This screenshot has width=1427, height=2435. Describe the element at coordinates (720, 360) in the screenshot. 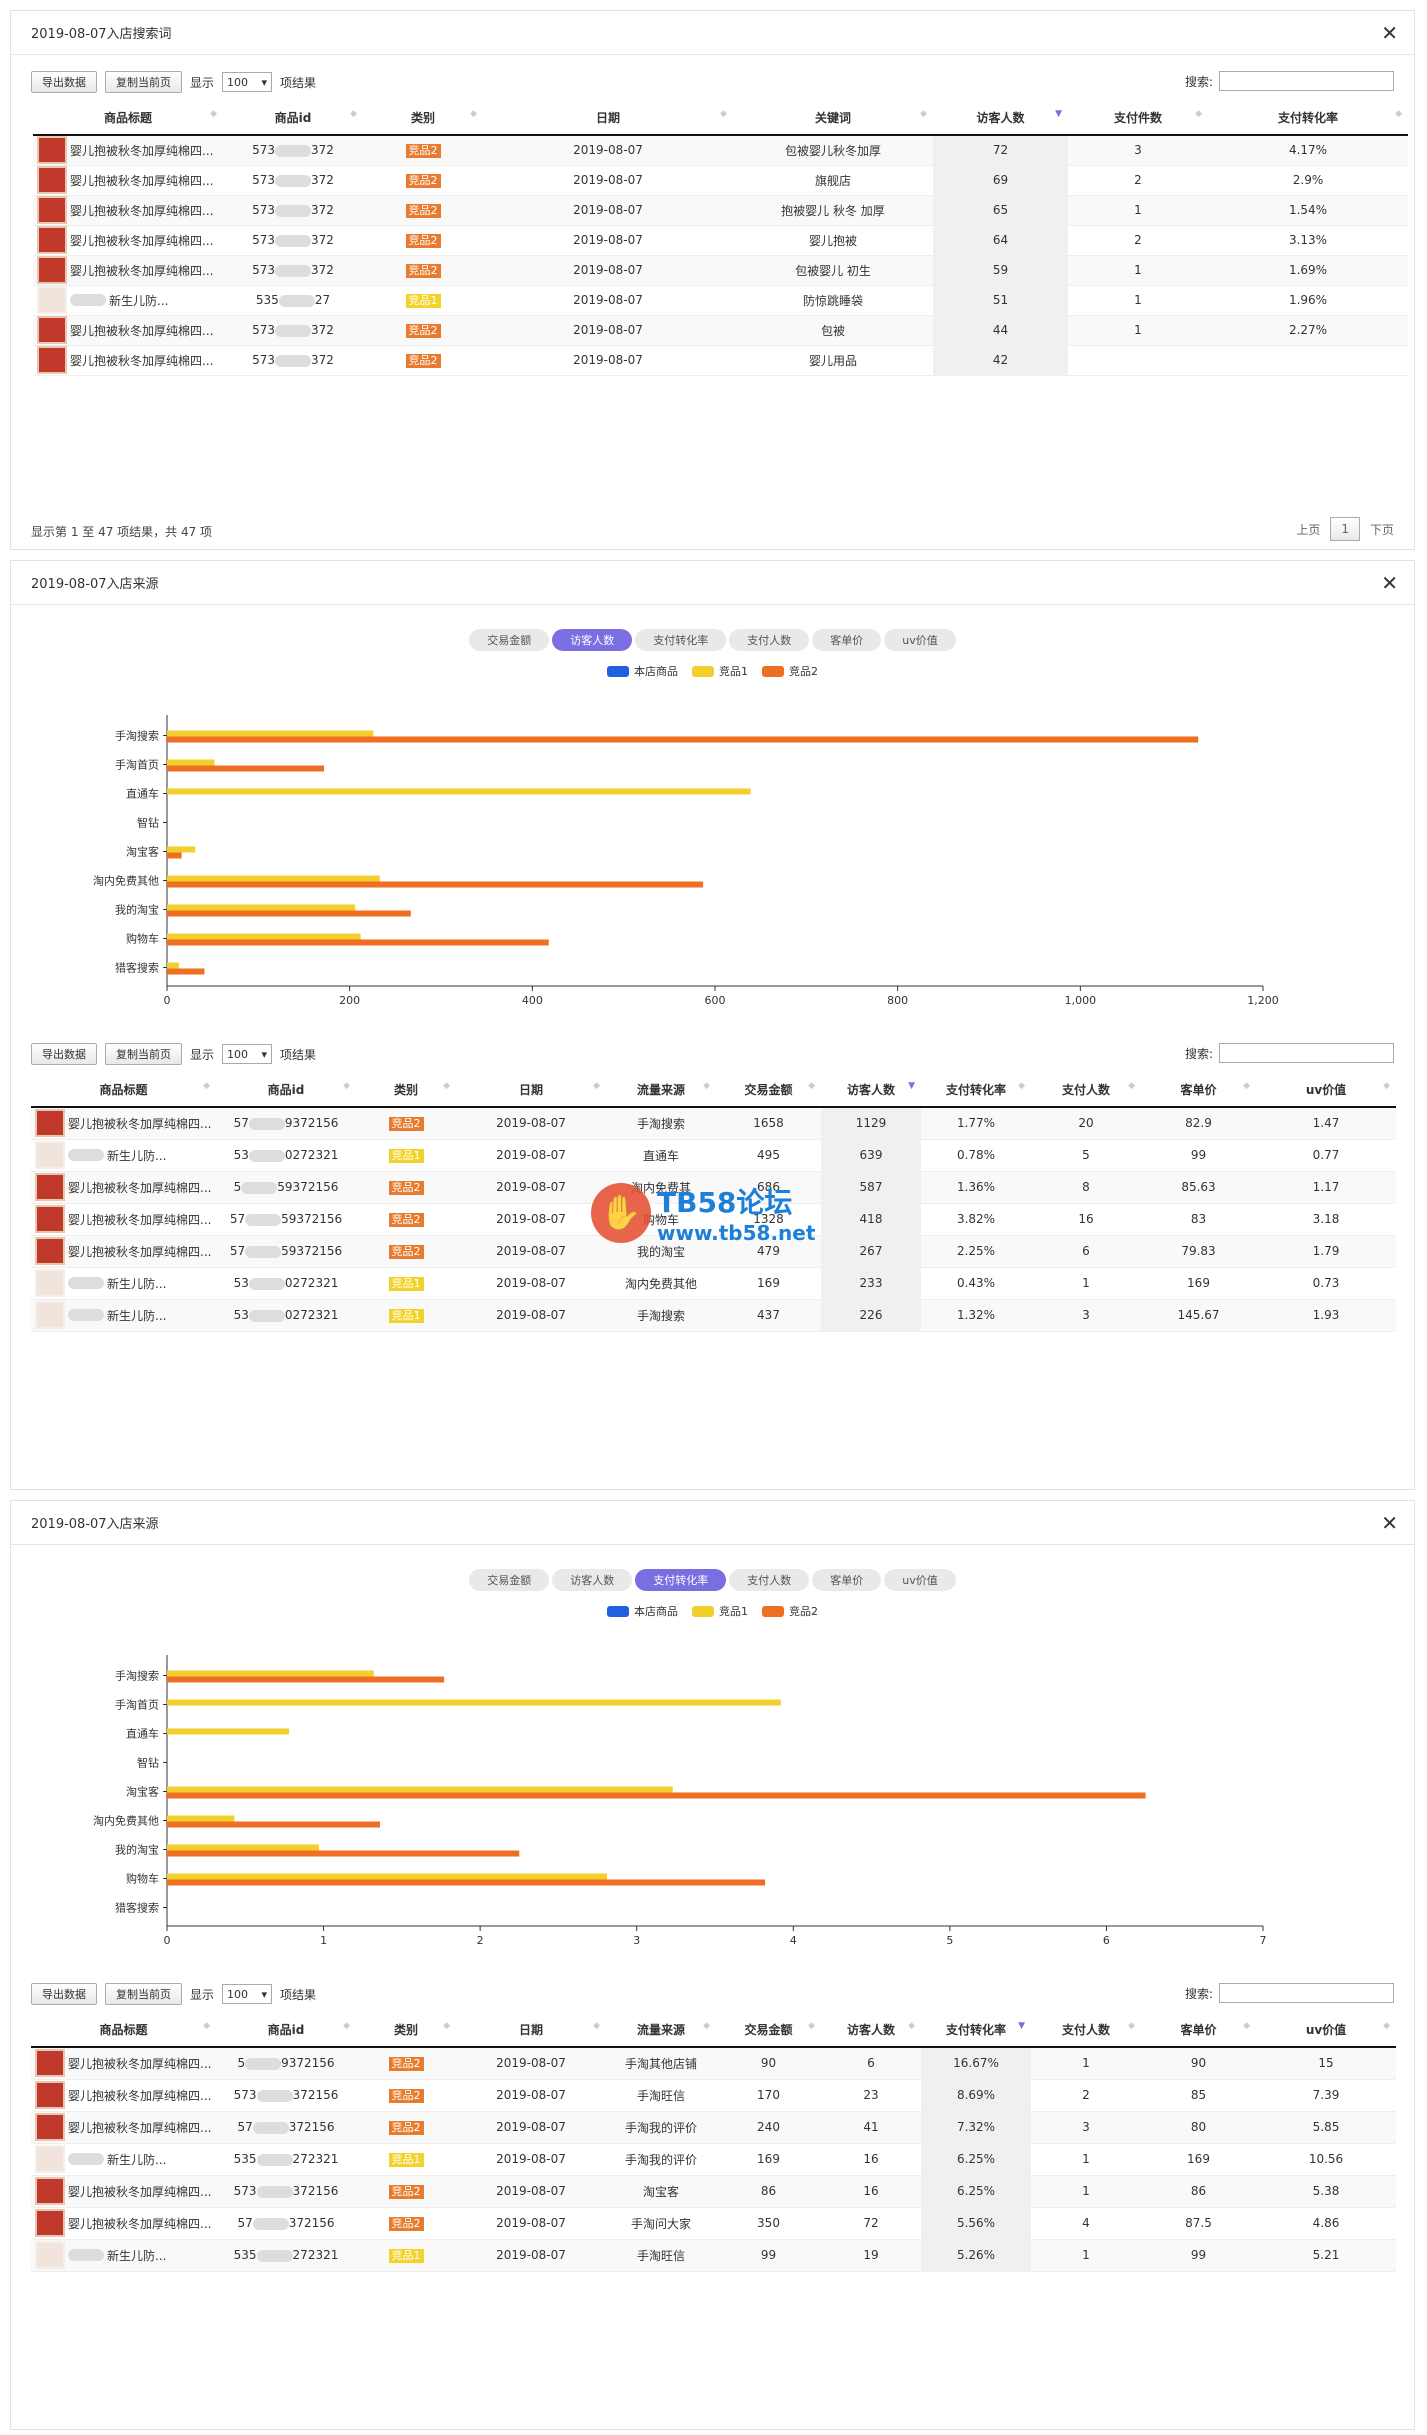

I see `table-row: 婴儿抱被秋冬加厚纯棉四... 573 372 竞品2 2019-08-07 婴儿用品 42` at that location.